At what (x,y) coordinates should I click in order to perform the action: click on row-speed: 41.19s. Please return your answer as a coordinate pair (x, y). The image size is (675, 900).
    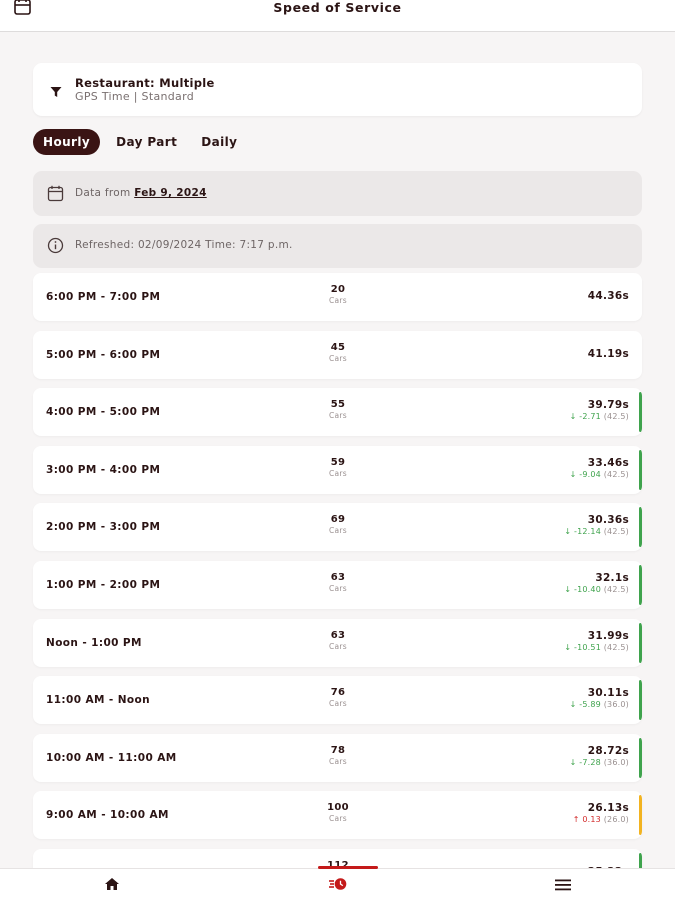
    Looking at the image, I should click on (608, 354).